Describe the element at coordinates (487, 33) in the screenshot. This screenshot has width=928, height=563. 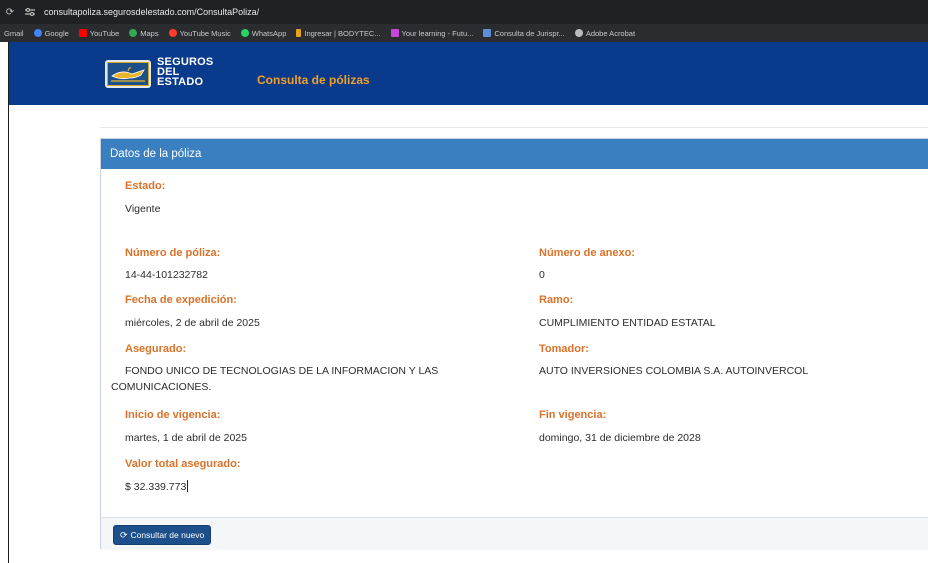
I see `document-icon` at that location.